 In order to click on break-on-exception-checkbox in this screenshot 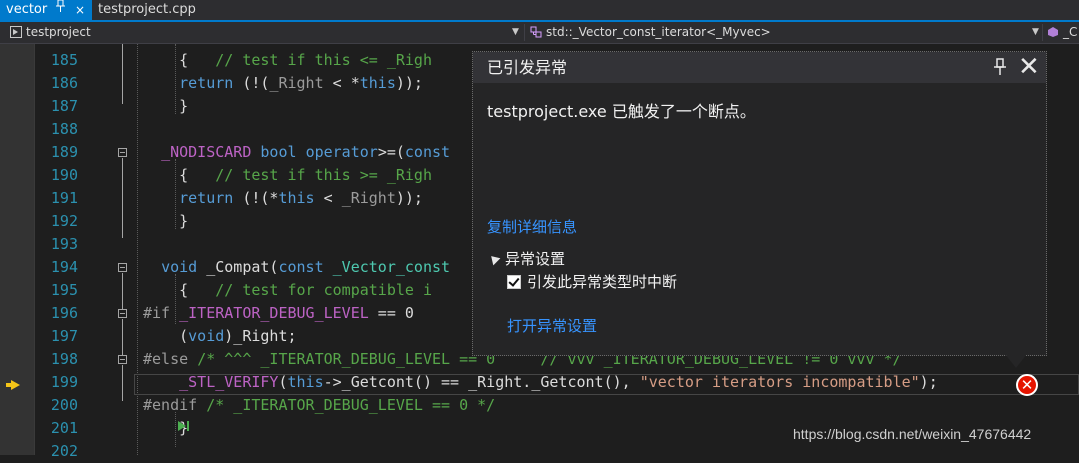, I will do `click(514, 282)`.